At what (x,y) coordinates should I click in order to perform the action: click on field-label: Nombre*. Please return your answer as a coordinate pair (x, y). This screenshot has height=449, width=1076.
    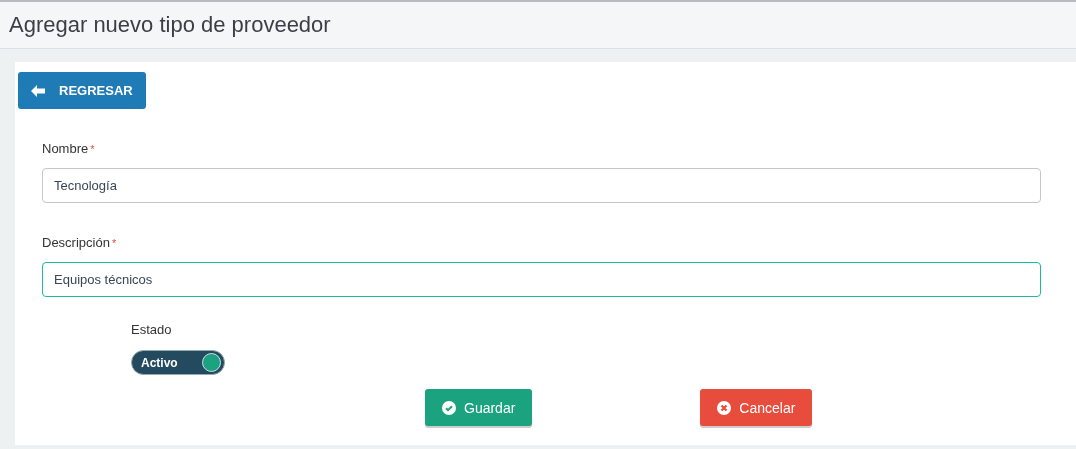
    Looking at the image, I should click on (69, 148).